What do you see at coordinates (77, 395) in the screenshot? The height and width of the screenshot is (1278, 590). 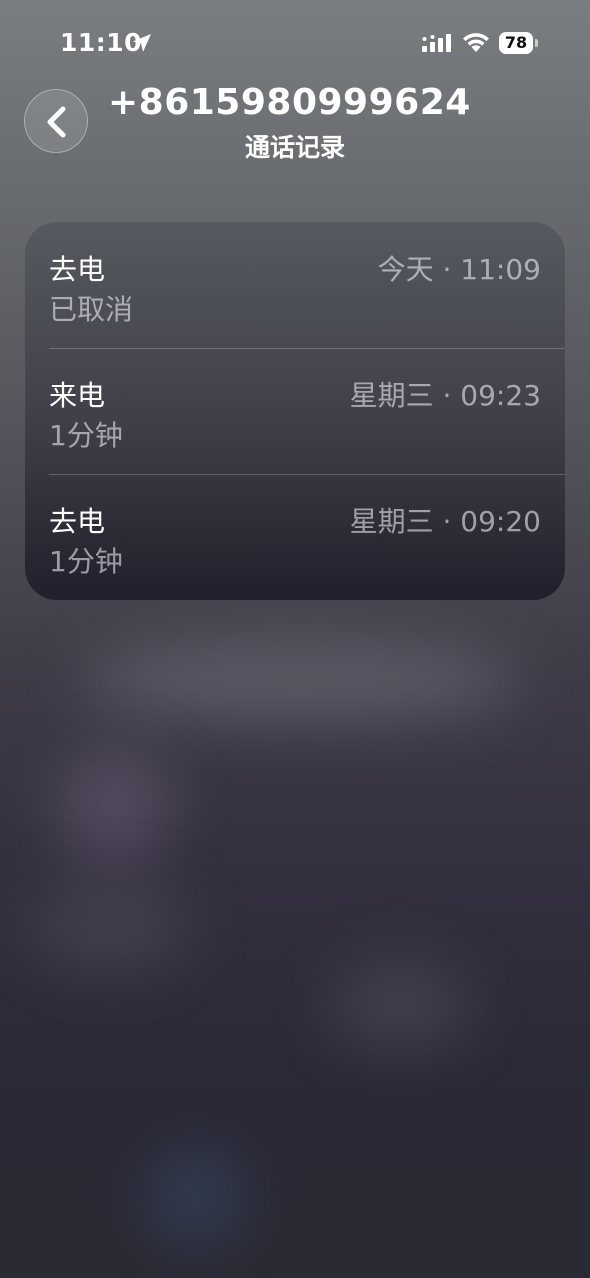 I see `call-type: 来电` at bounding box center [77, 395].